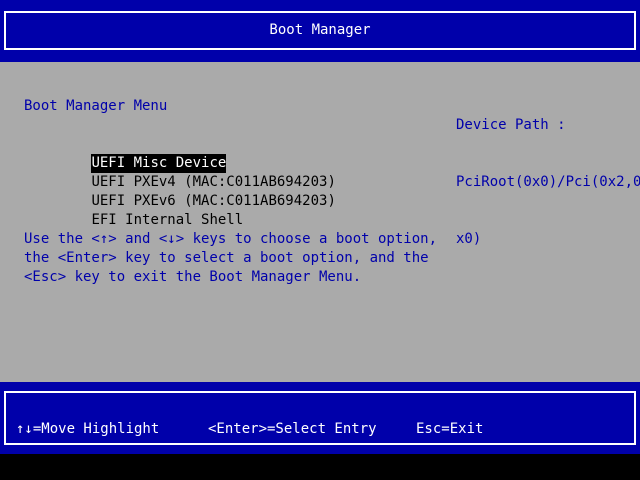 This screenshot has width=640, height=480. What do you see at coordinates (511, 125) in the screenshot?
I see `device-path-label: Device Path :` at bounding box center [511, 125].